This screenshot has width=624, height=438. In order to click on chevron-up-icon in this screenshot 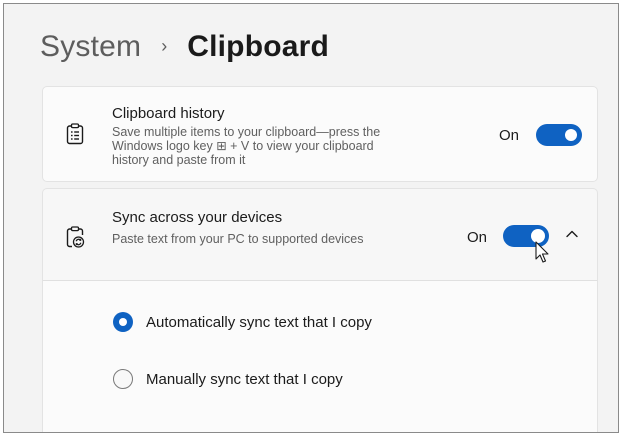, I will do `click(572, 234)`.